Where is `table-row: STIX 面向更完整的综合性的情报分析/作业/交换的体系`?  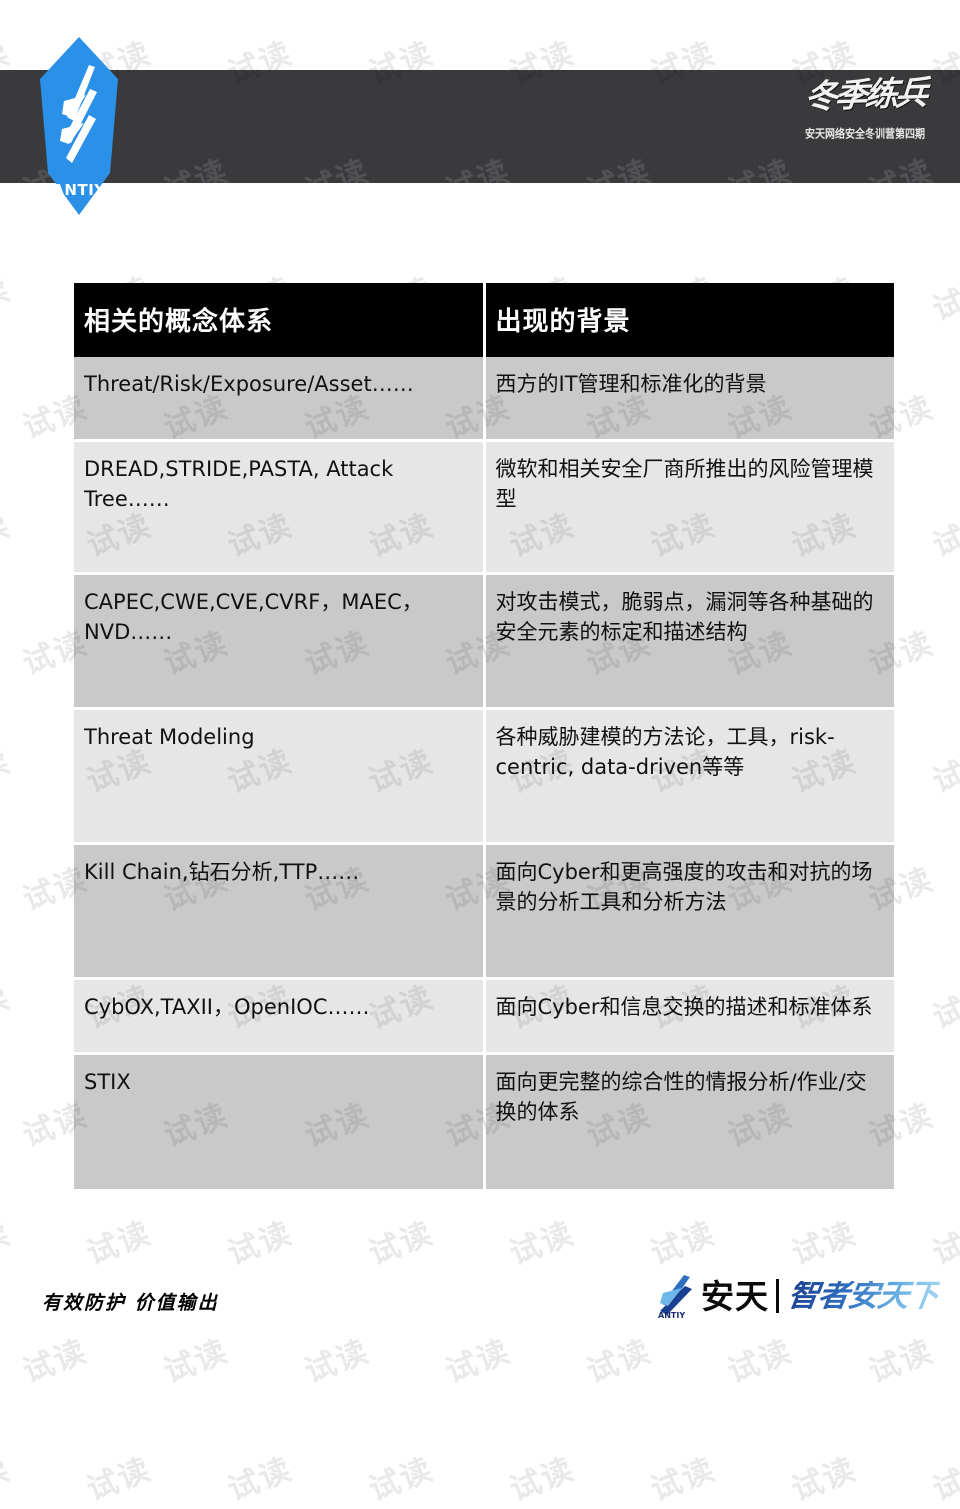 table-row: STIX 面向更完整的综合性的情报分析/作业/交换的体系 is located at coordinates (484, 1121).